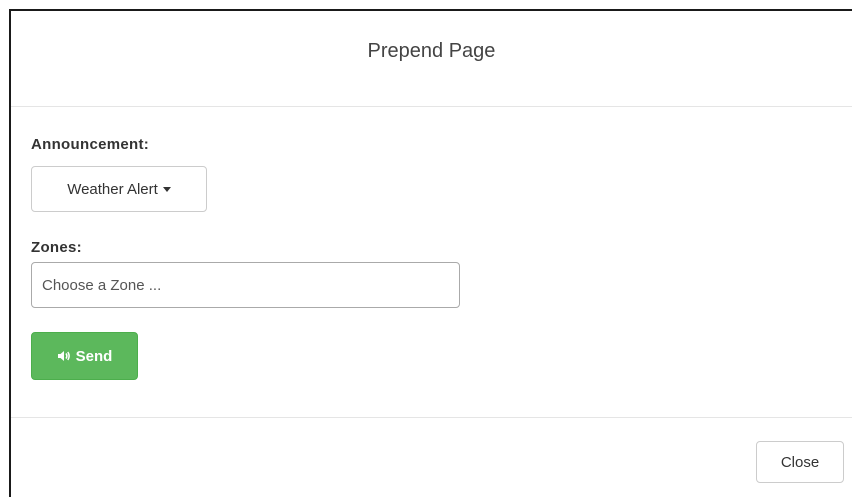 This screenshot has width=852, height=497. I want to click on announcement-dropdown: Weather Alert, so click(119, 189).